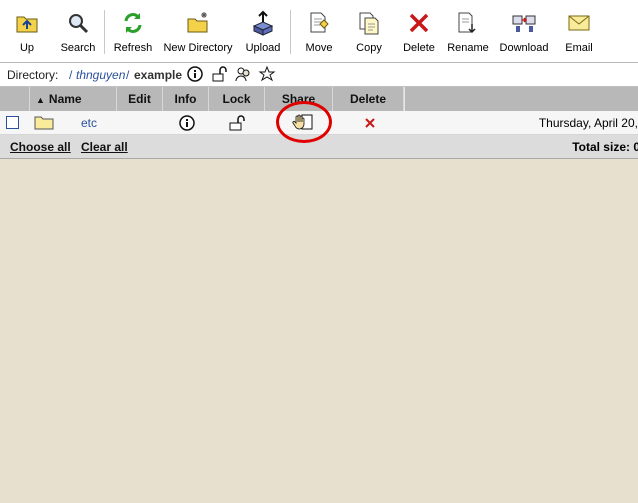 The image size is (638, 503). What do you see at coordinates (319, 75) in the screenshot?
I see `directory-bar: Directory: / thnguyen / example` at bounding box center [319, 75].